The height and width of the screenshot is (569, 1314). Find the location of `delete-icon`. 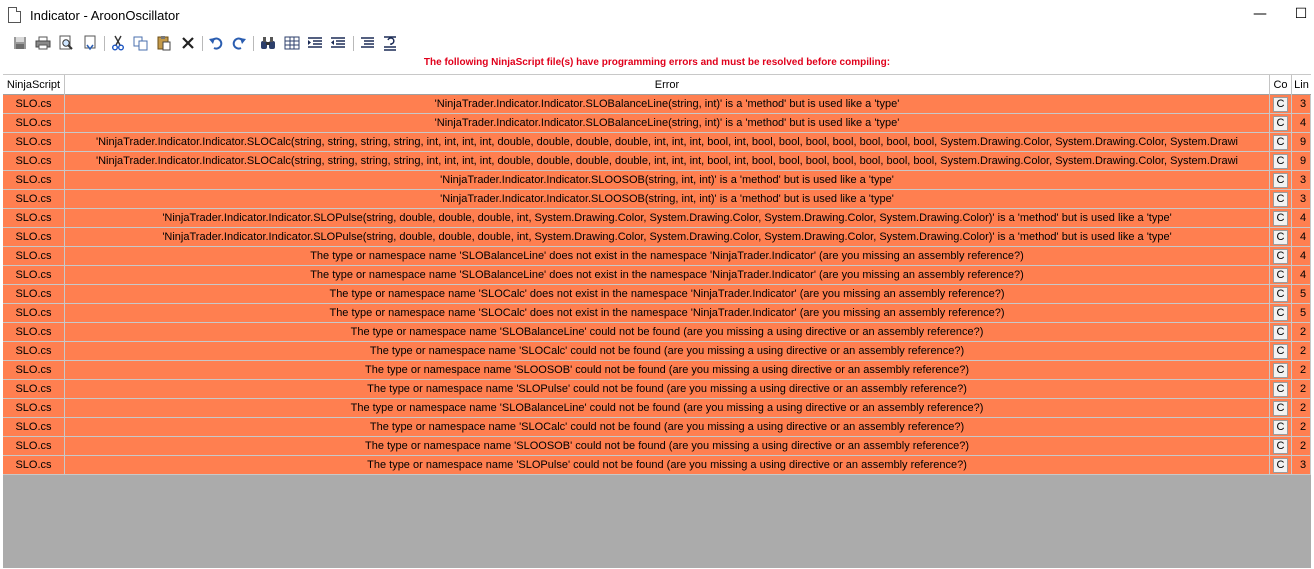

delete-icon is located at coordinates (188, 43).